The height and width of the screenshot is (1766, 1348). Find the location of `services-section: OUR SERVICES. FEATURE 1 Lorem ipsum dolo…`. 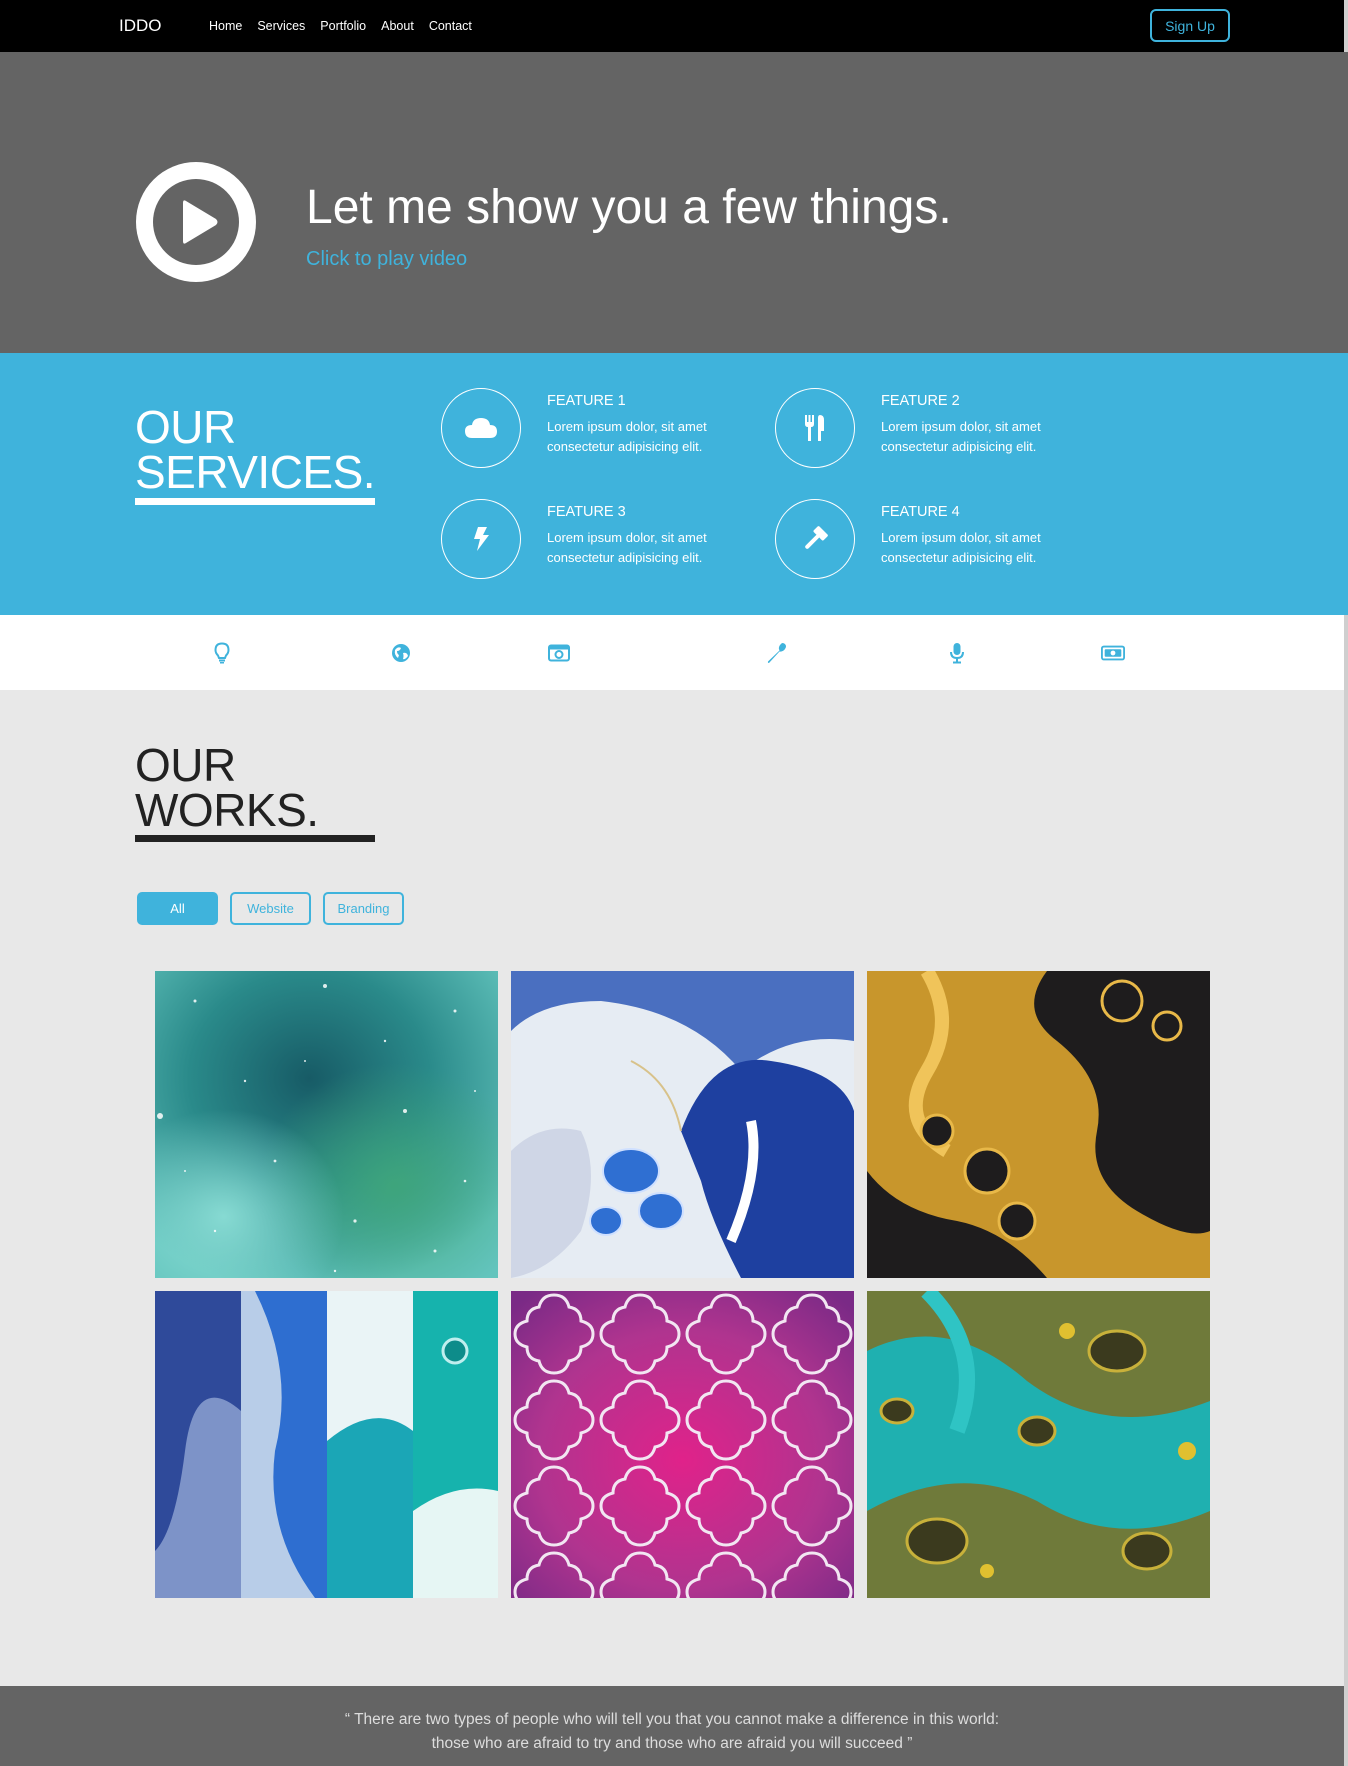

services-section: OUR SERVICES. FEATURE 1 Lorem ipsum dolo… is located at coordinates (674, 484).